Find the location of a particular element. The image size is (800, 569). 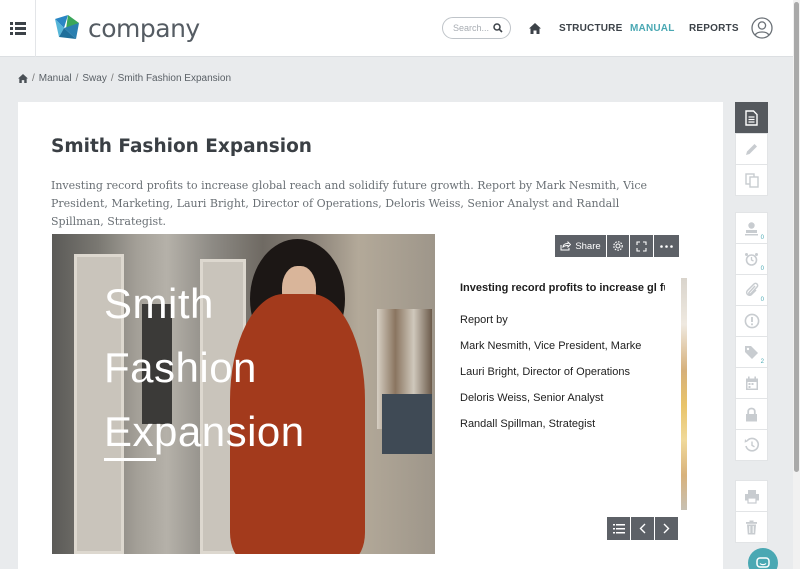

info-button is located at coordinates (751, 321).